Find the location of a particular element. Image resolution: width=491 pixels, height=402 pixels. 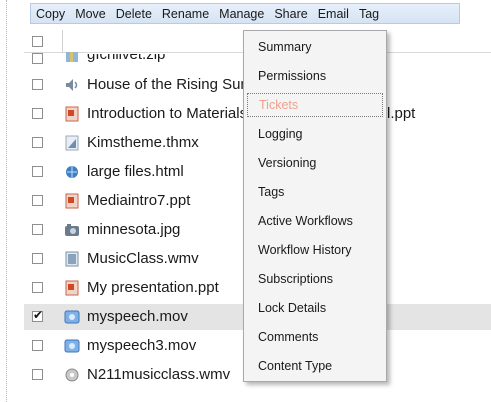

column-divider is located at coordinates (62, 41).